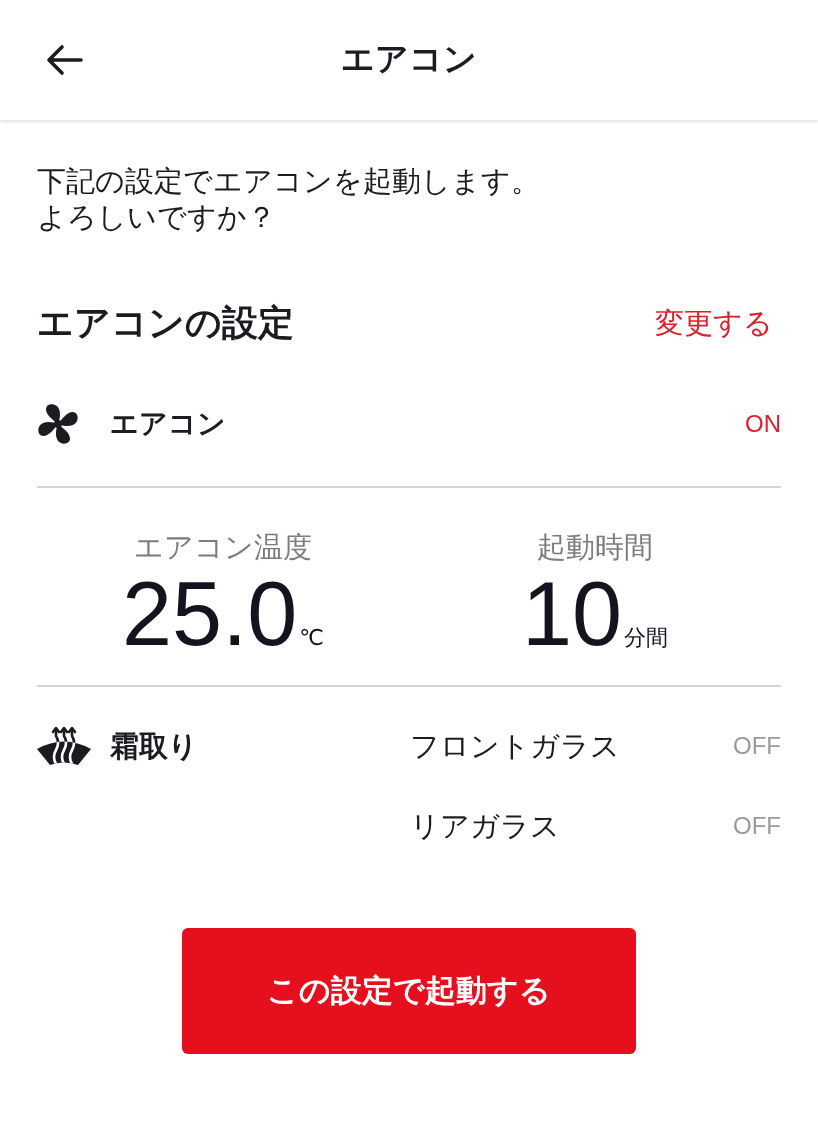 The image size is (818, 1145). I want to click on change-link: 変更する, so click(714, 323).